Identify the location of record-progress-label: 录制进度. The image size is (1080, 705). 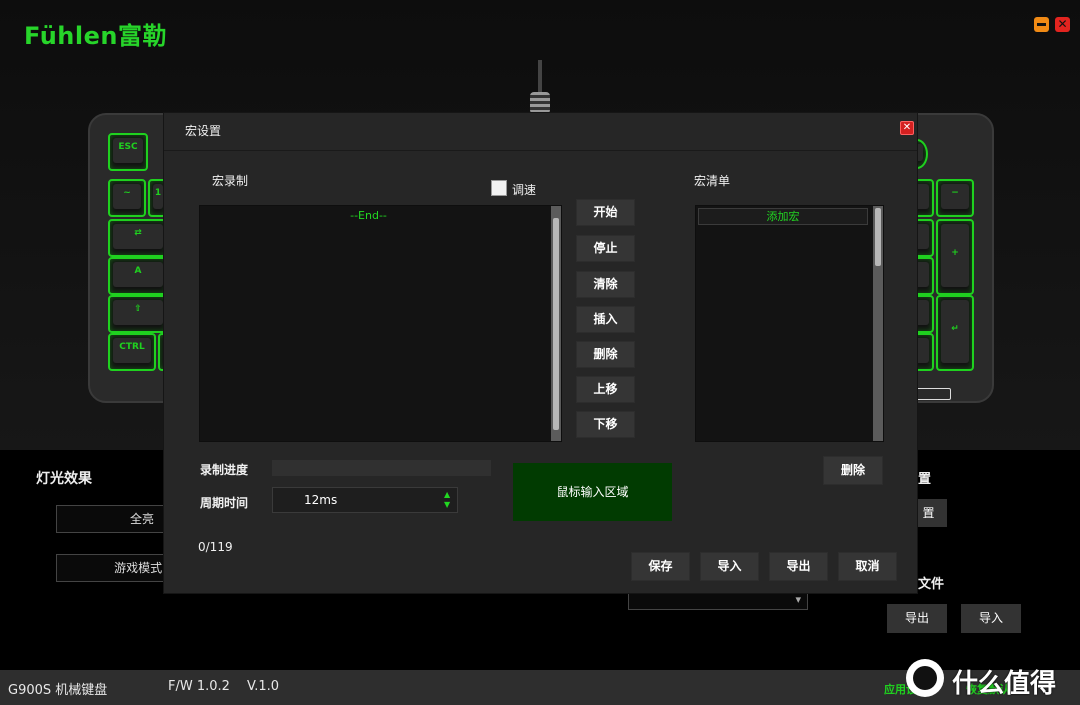
(224, 470).